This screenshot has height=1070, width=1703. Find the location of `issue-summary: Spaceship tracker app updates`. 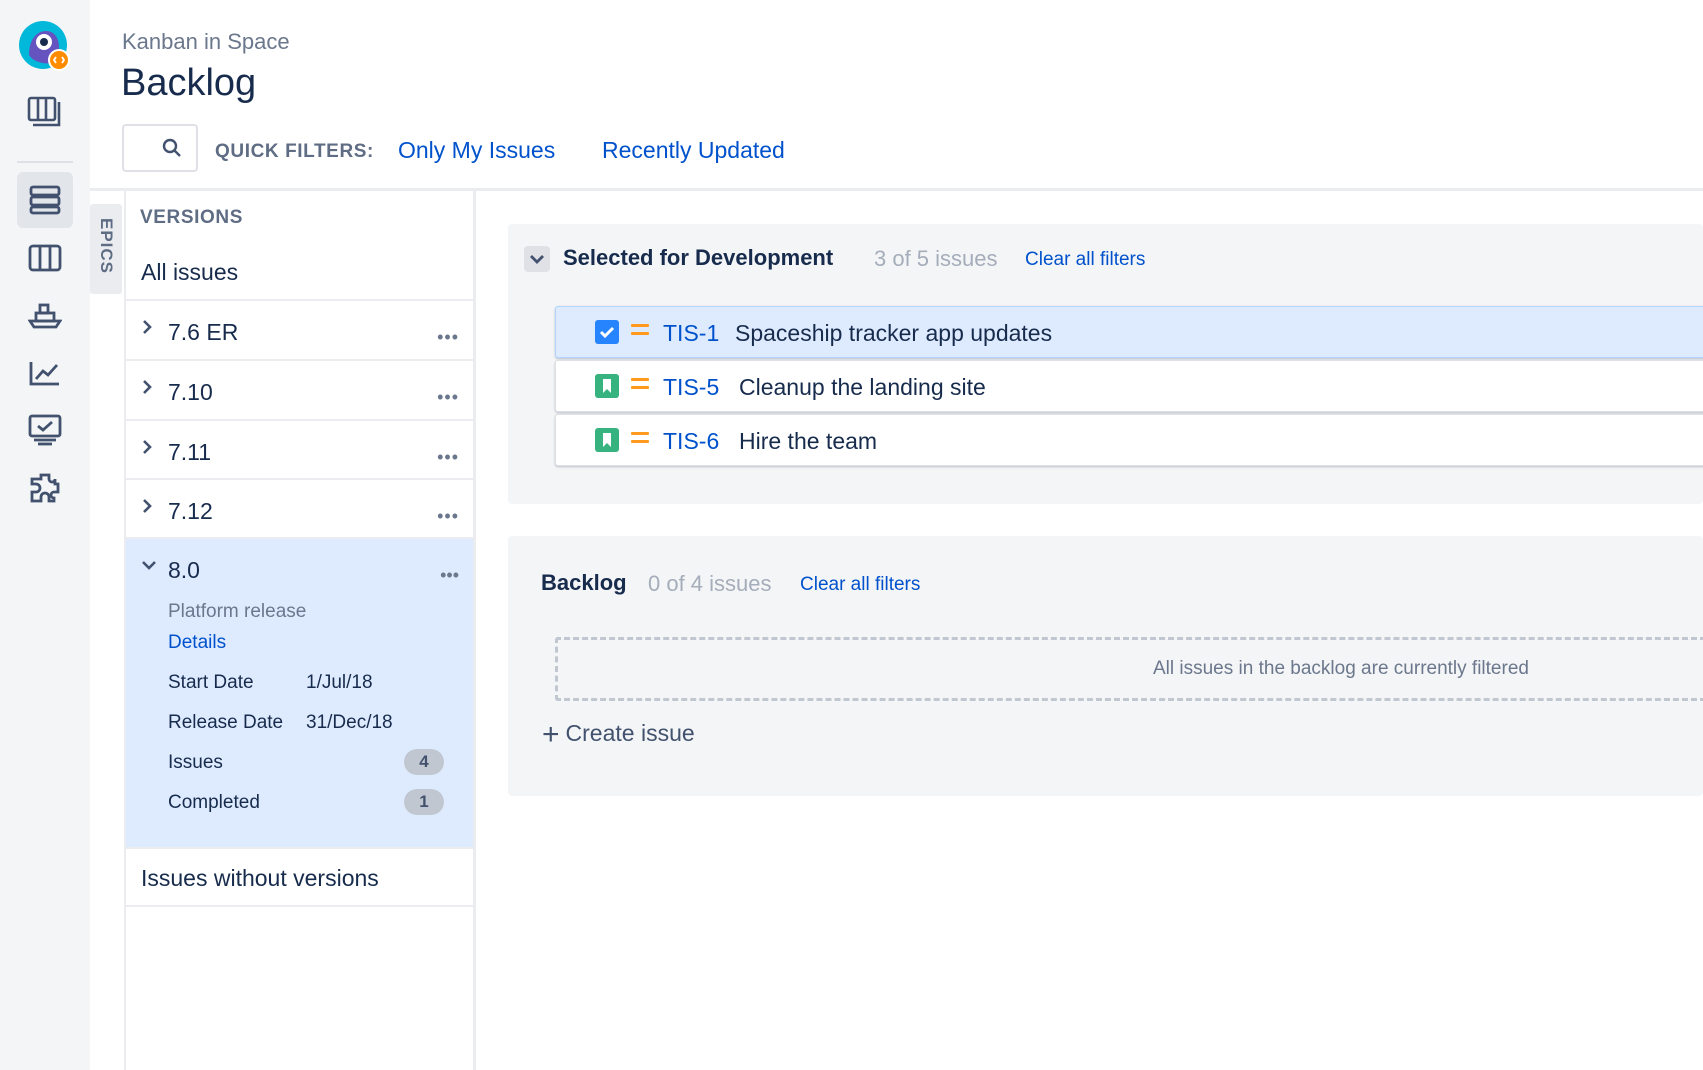

issue-summary: Spaceship tracker app updates is located at coordinates (894, 333).